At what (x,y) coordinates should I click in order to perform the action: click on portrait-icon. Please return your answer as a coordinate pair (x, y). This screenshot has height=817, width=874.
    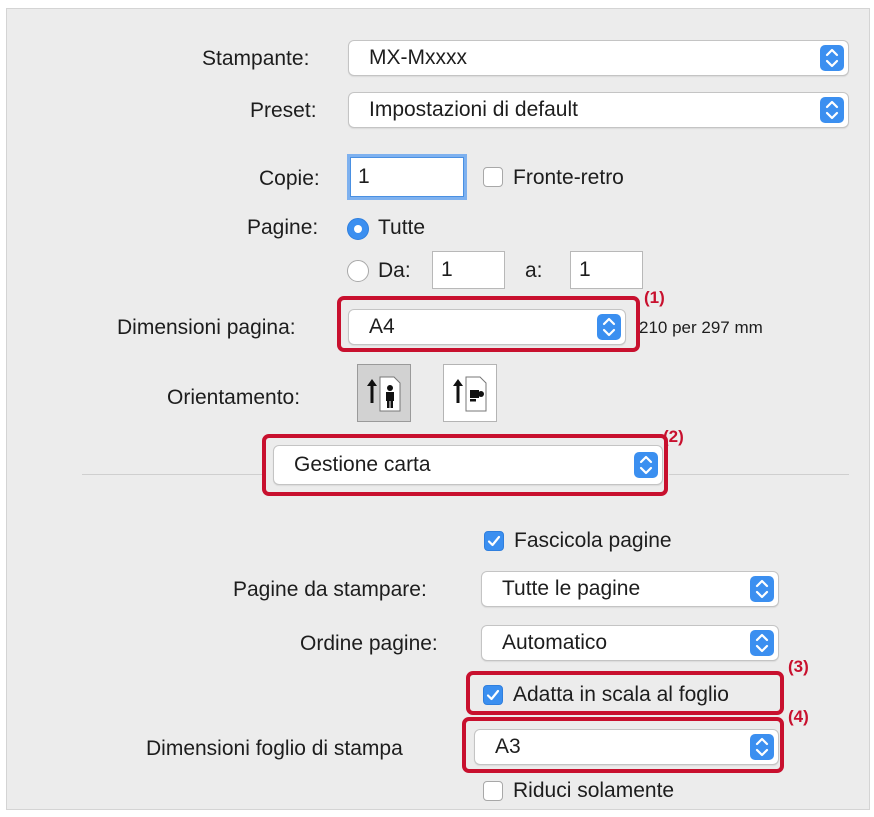
    Looking at the image, I should click on (384, 394).